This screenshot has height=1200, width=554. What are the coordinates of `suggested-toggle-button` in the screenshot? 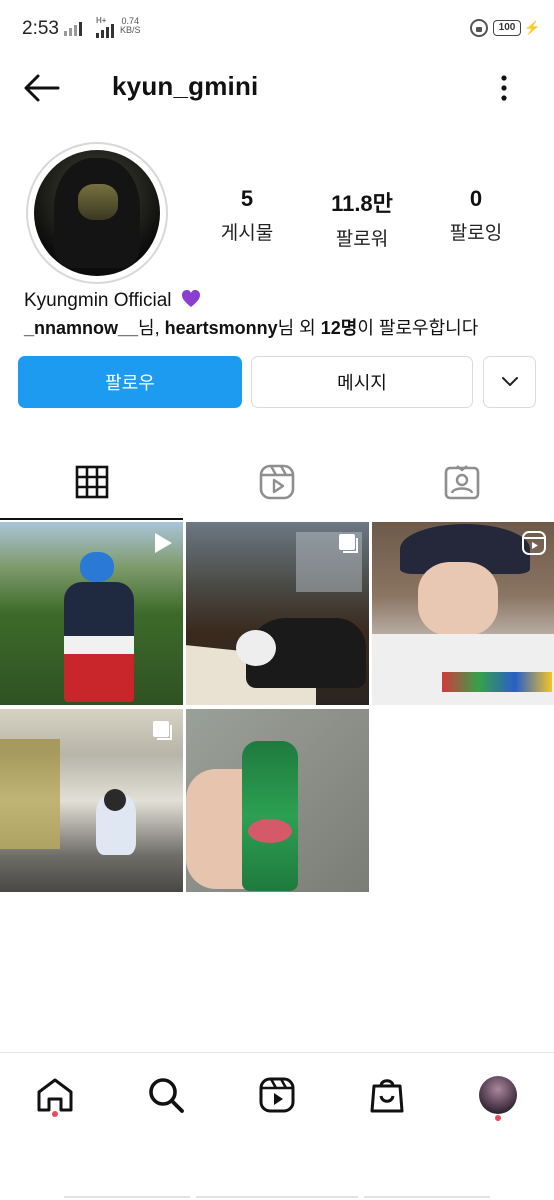 It's located at (509, 382).